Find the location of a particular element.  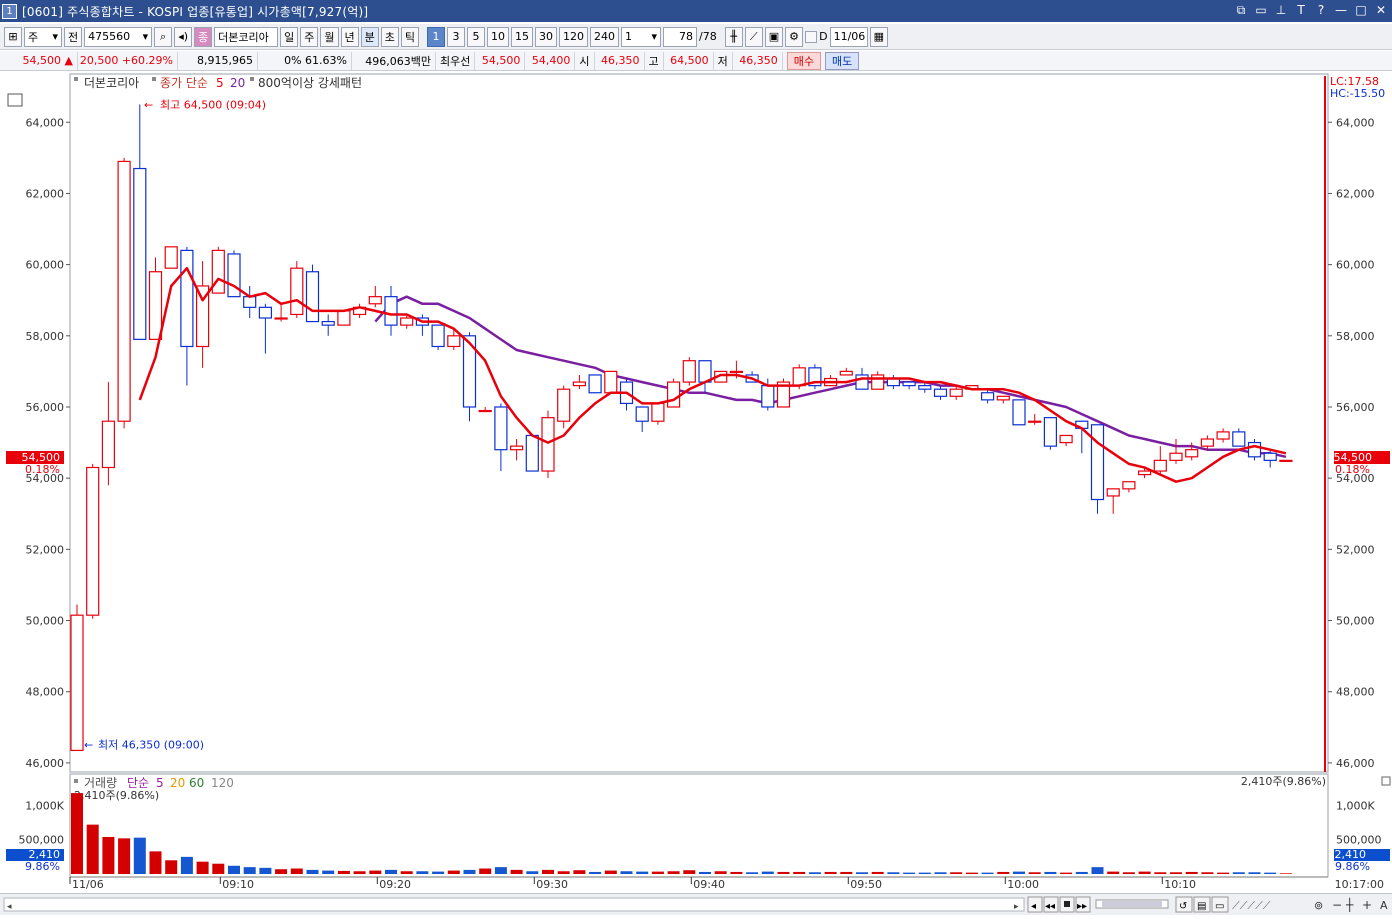

date-field: 11/06 is located at coordinates (848, 36).